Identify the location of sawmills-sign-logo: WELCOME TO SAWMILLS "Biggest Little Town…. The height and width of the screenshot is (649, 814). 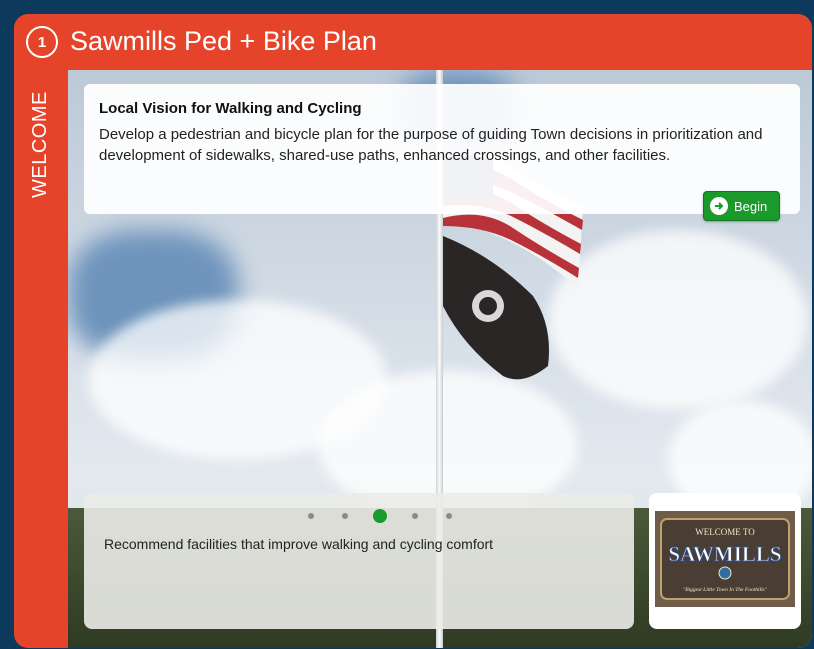
(725, 559).